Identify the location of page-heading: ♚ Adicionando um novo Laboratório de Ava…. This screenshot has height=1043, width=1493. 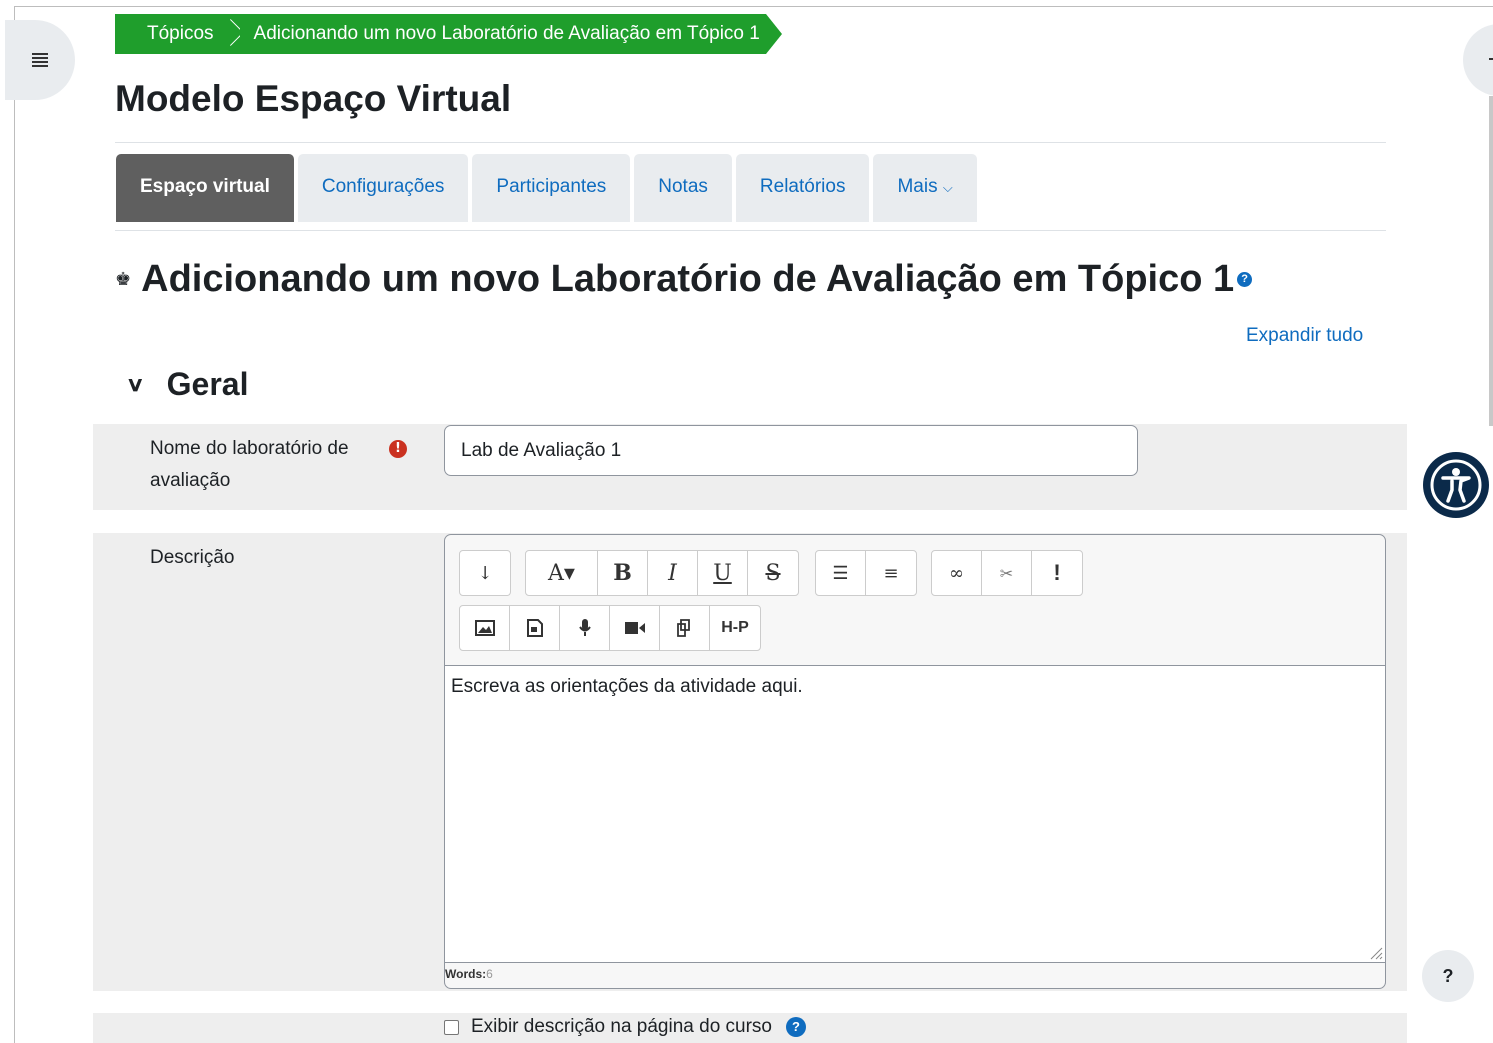
(684, 279).